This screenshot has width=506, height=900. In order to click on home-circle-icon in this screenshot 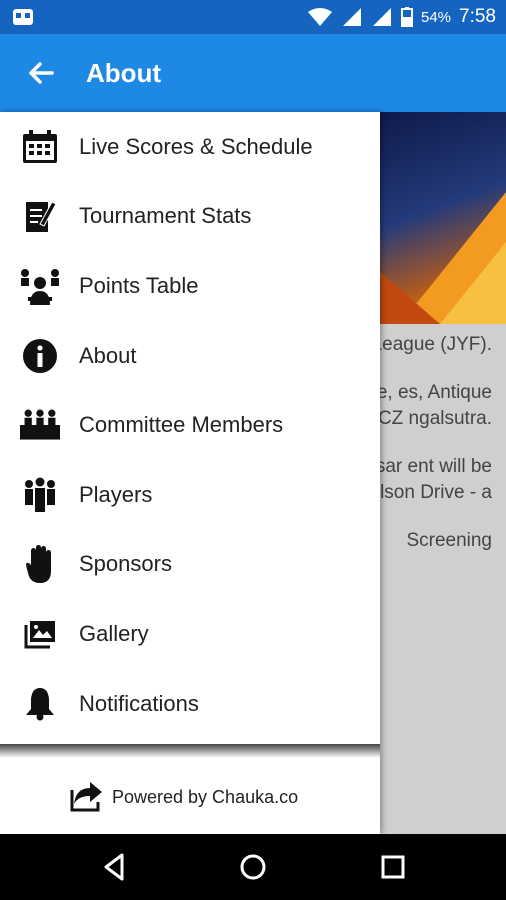, I will do `click(253, 867)`.